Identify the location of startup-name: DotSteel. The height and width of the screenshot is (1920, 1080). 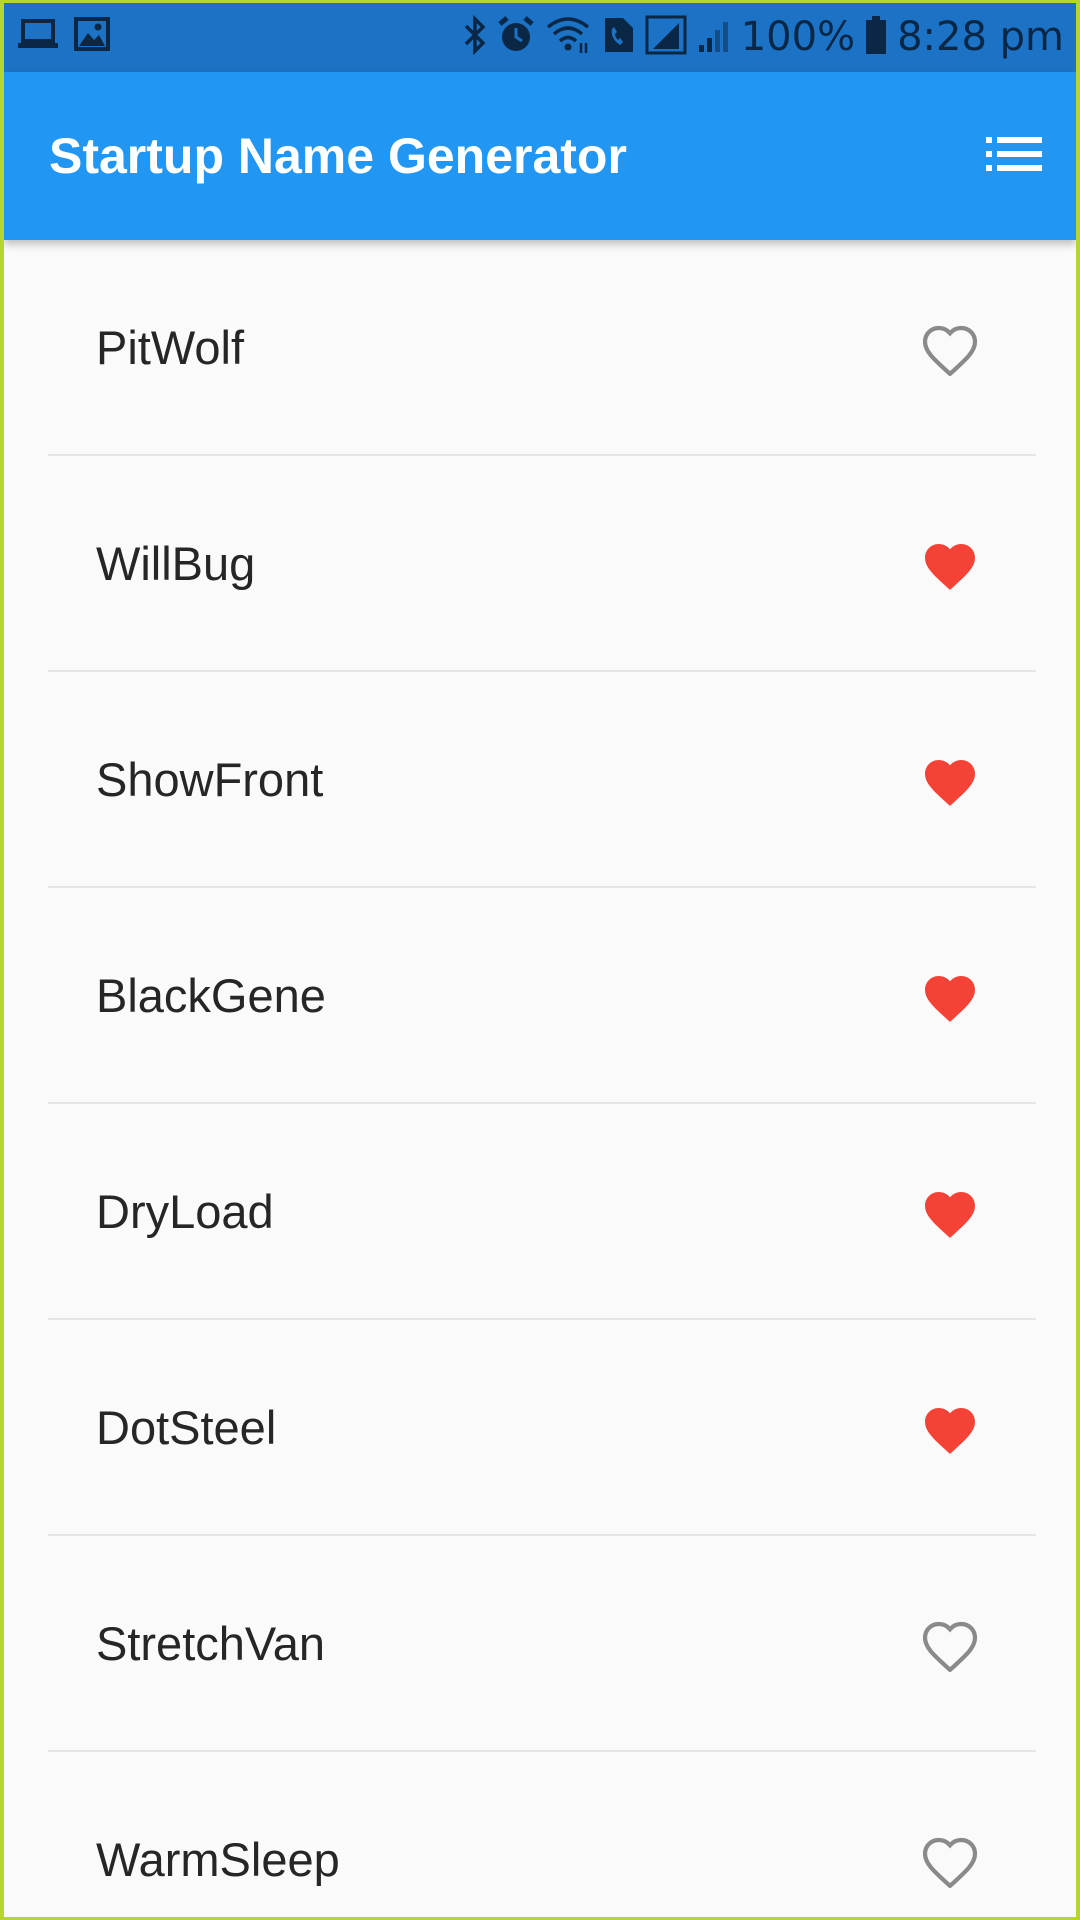
(186, 1427).